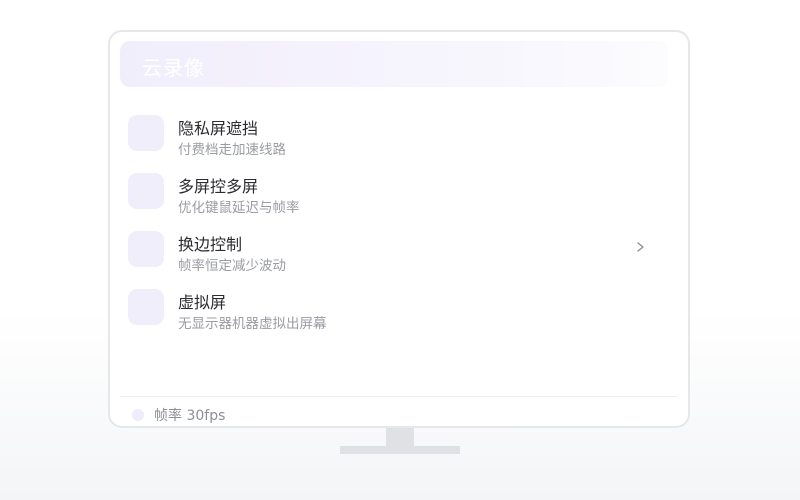  Describe the element at coordinates (394, 64) in the screenshot. I see `title-bar: 云录像` at that location.